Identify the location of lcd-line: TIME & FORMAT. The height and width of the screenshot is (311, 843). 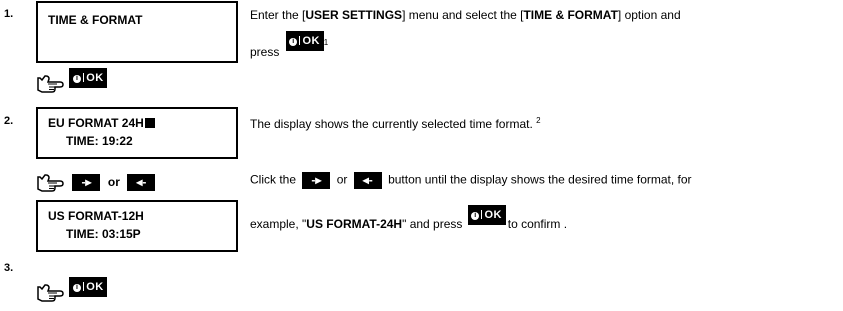
(95, 20).